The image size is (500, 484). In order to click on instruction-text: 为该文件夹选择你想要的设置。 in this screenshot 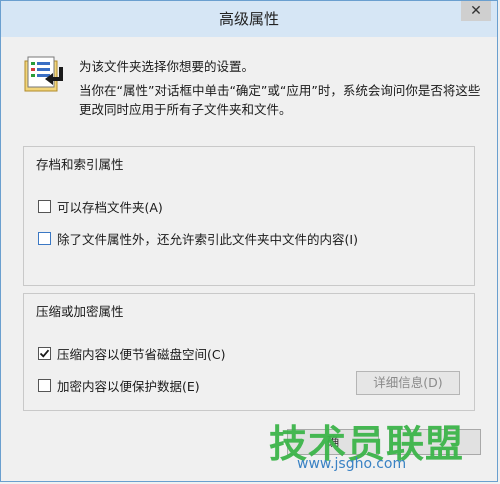, I will do `click(167, 66)`.